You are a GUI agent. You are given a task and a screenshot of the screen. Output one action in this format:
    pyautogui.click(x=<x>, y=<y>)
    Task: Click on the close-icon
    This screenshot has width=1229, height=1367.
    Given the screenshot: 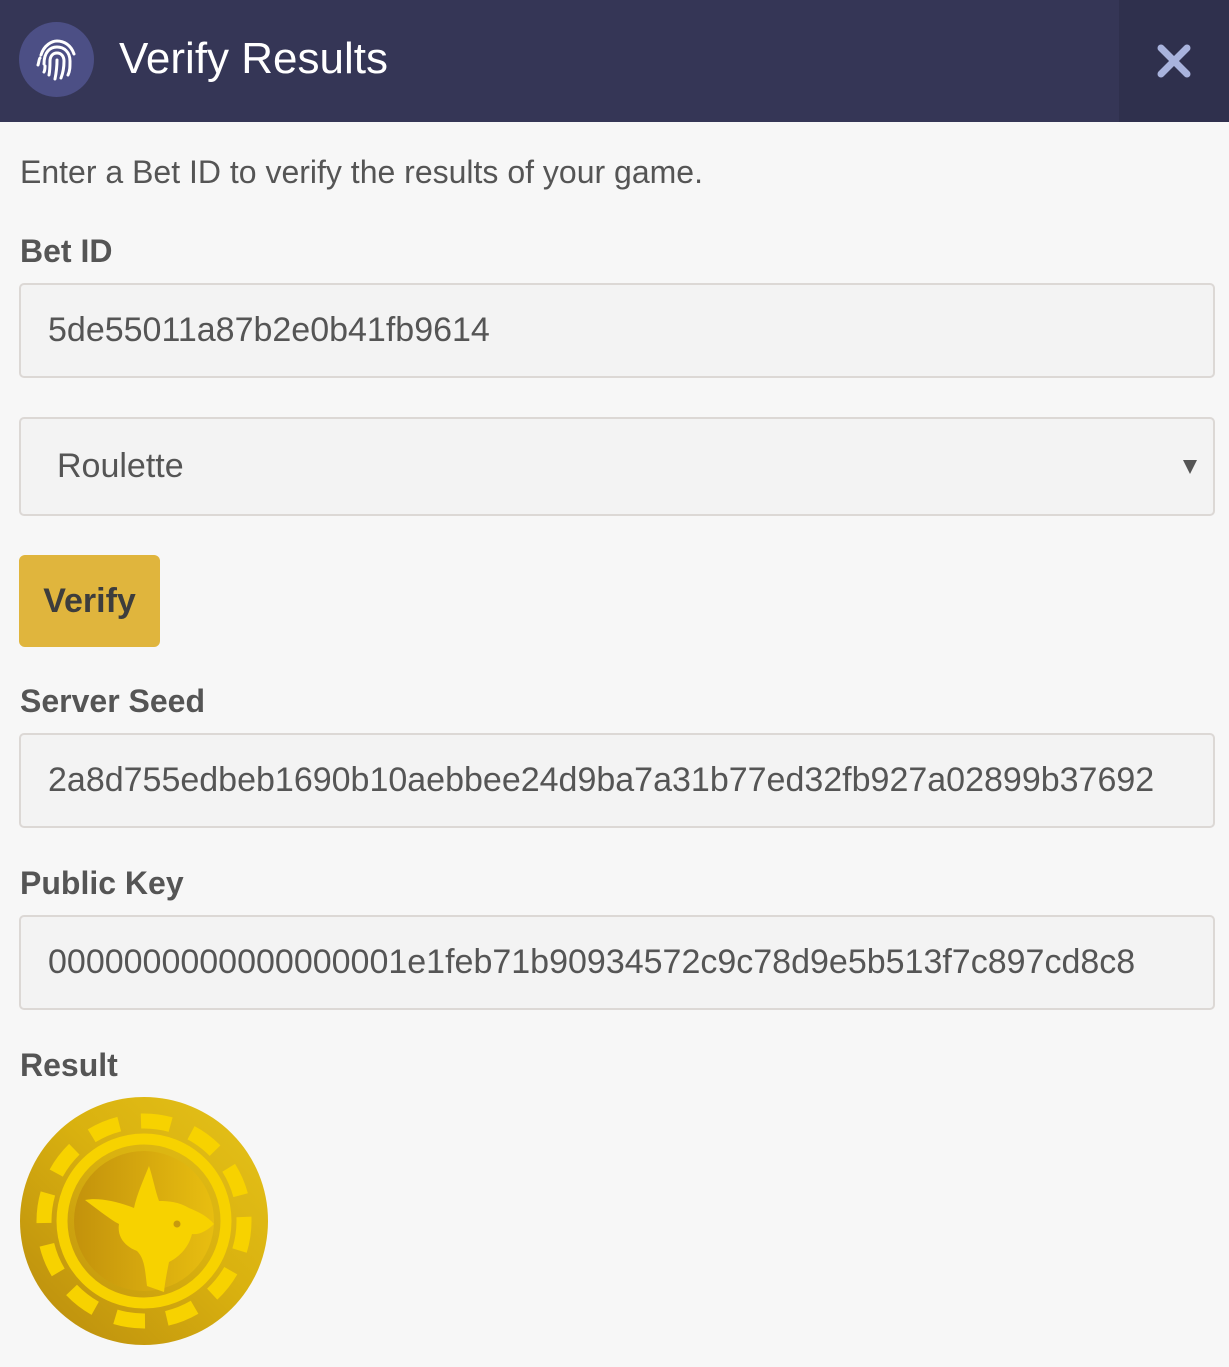 What is the action you would take?
    pyautogui.click(x=1174, y=61)
    